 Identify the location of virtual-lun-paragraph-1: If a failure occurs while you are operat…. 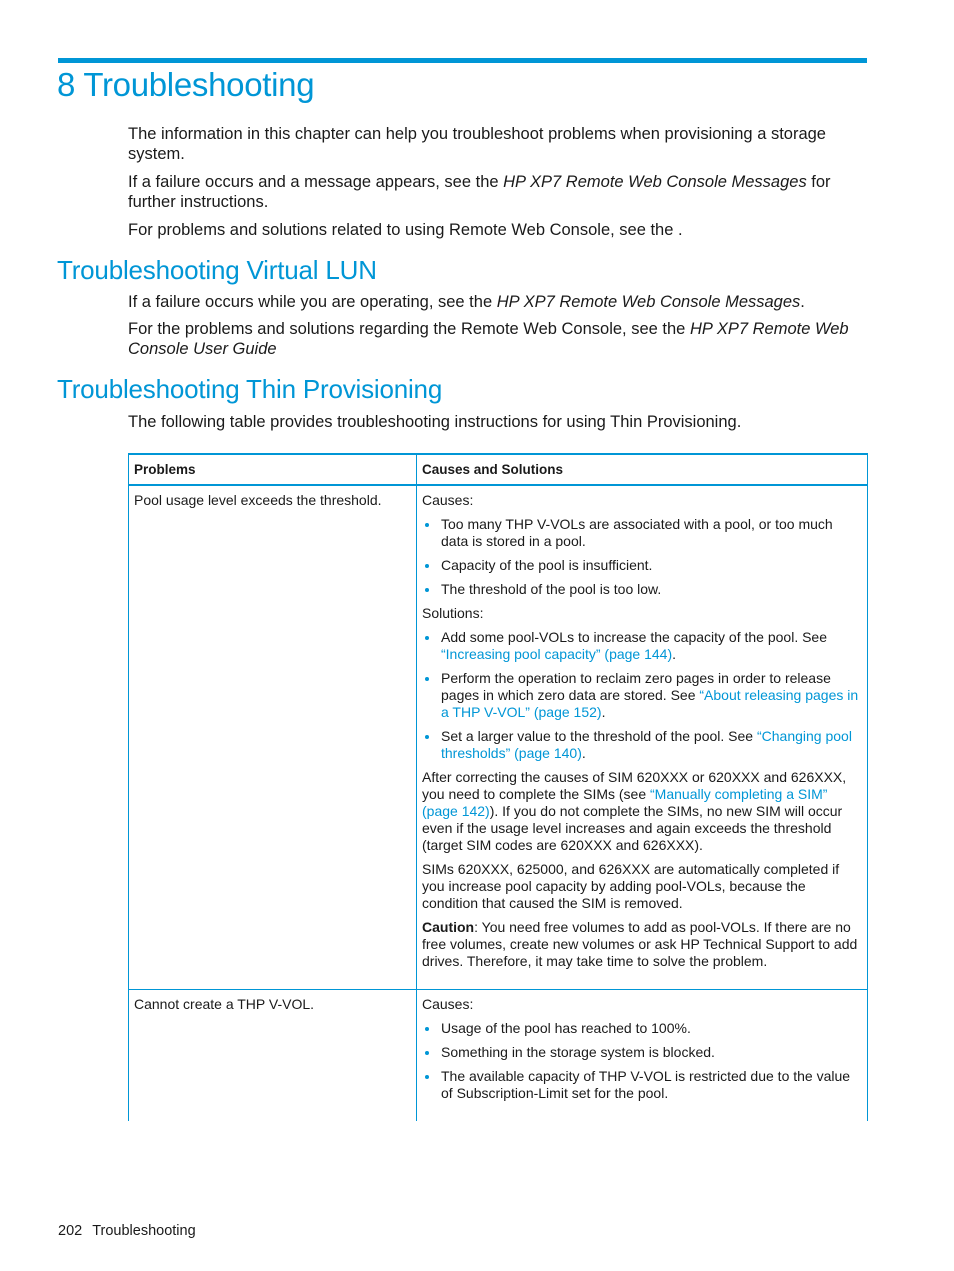
(498, 302).